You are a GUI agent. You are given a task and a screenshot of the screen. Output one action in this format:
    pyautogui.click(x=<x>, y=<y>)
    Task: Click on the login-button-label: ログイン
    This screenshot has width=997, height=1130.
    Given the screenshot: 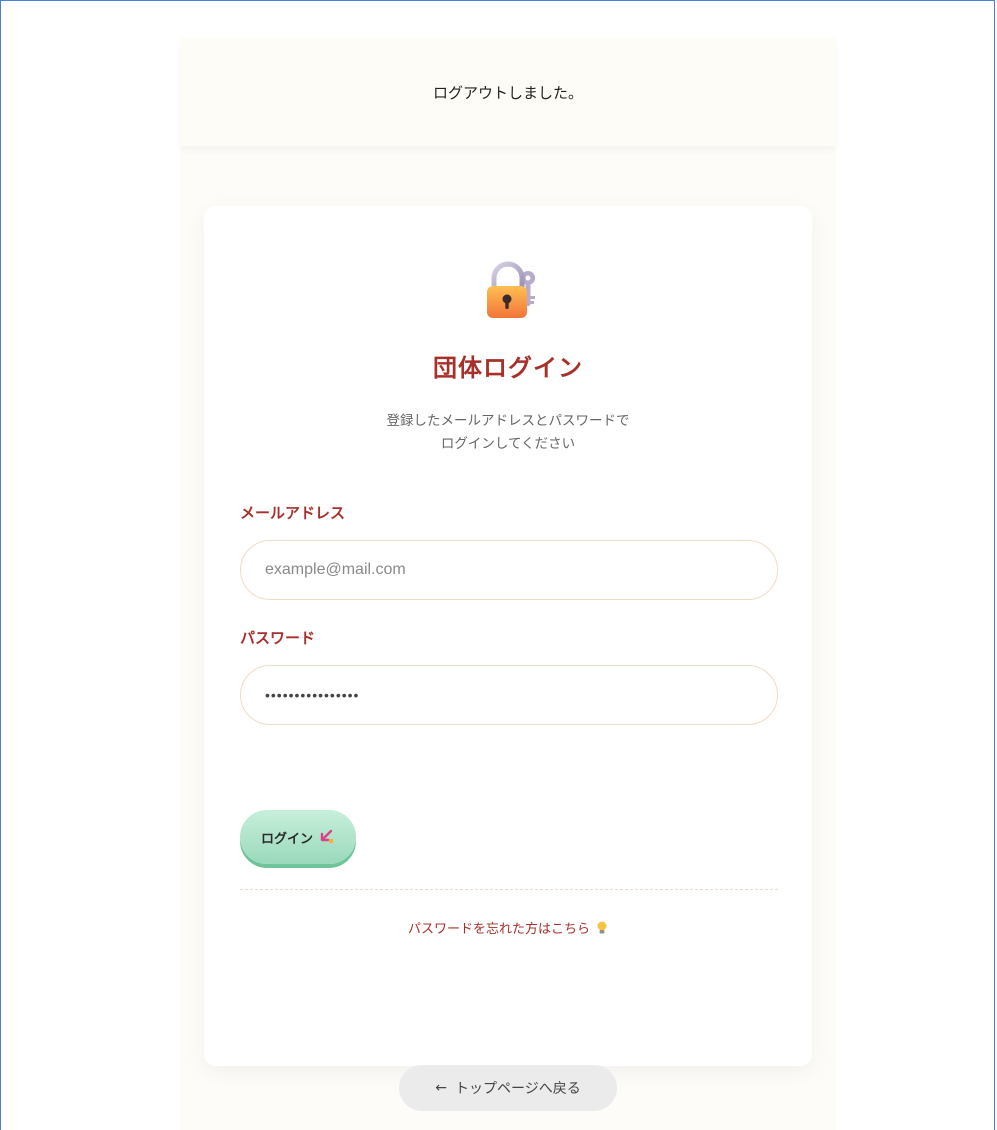 What is the action you would take?
    pyautogui.click(x=286, y=839)
    